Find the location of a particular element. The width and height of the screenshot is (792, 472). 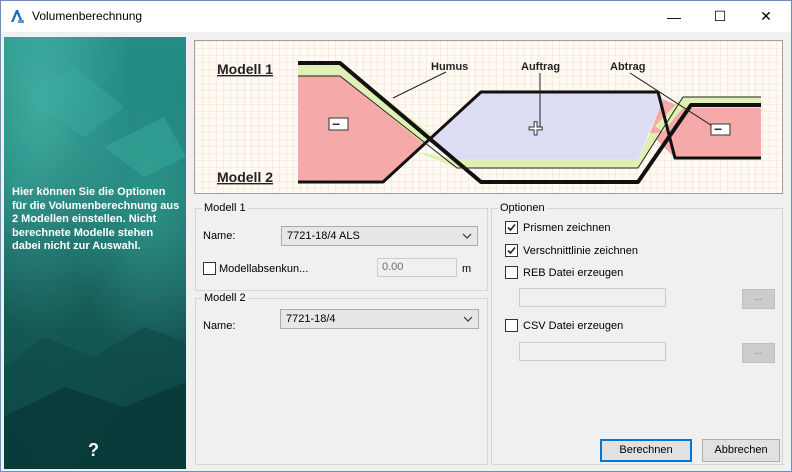

verschnitt-label: Verschnittlinie zeichnen is located at coordinates (580, 251).